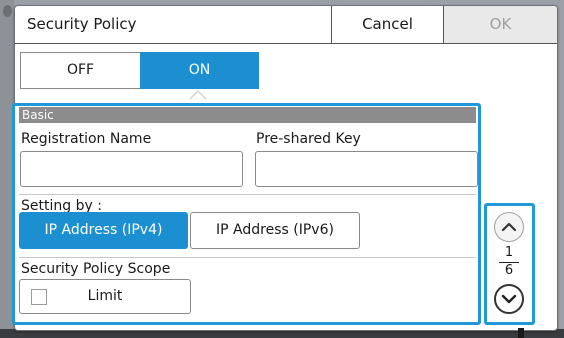 The width and height of the screenshot is (564, 338). What do you see at coordinates (96, 269) in the screenshot?
I see `security-policy-scope-label: Security Policy Scope` at bounding box center [96, 269].